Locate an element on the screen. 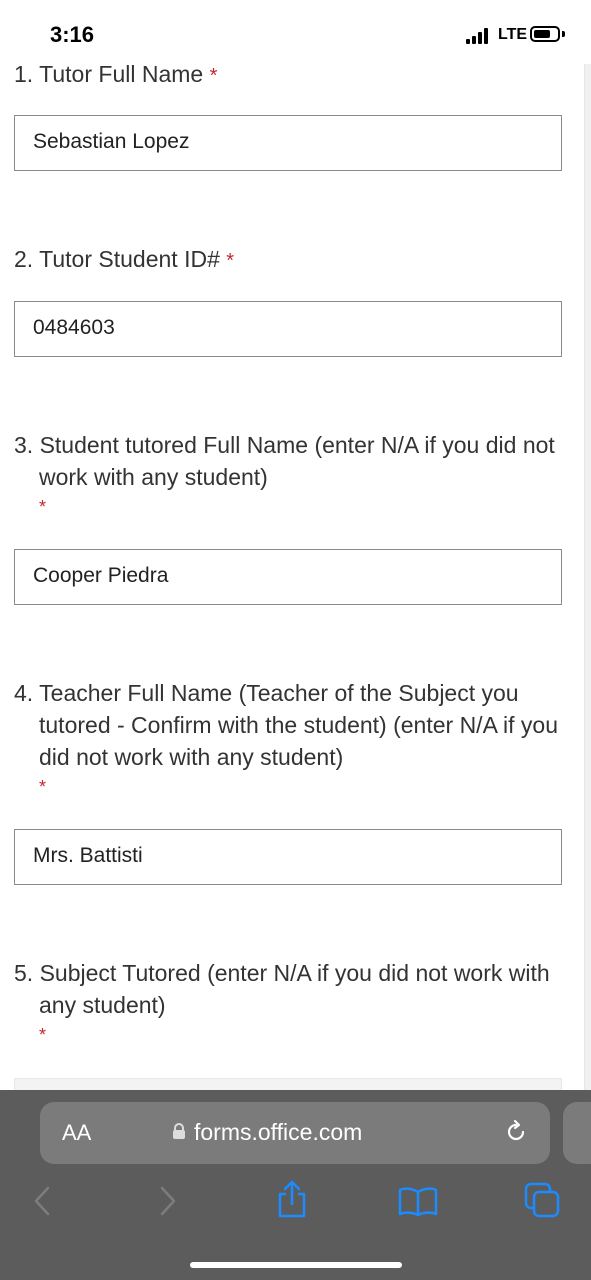  battery-nub is located at coordinates (563, 34).